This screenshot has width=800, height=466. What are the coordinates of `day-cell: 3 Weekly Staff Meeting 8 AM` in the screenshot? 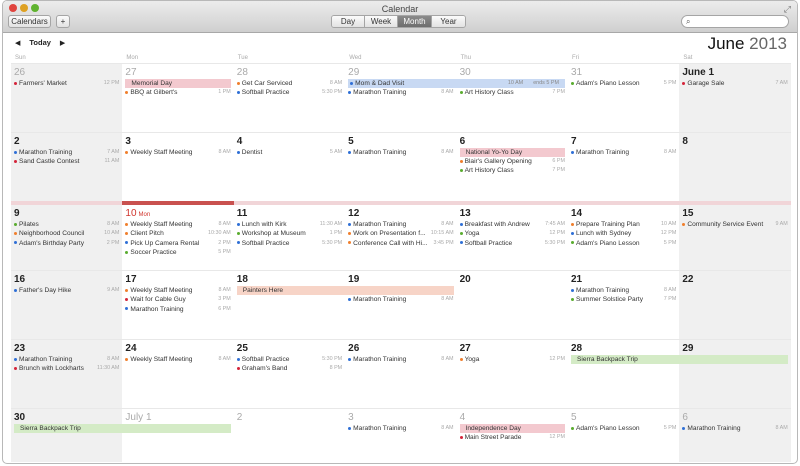 It's located at (177, 167).